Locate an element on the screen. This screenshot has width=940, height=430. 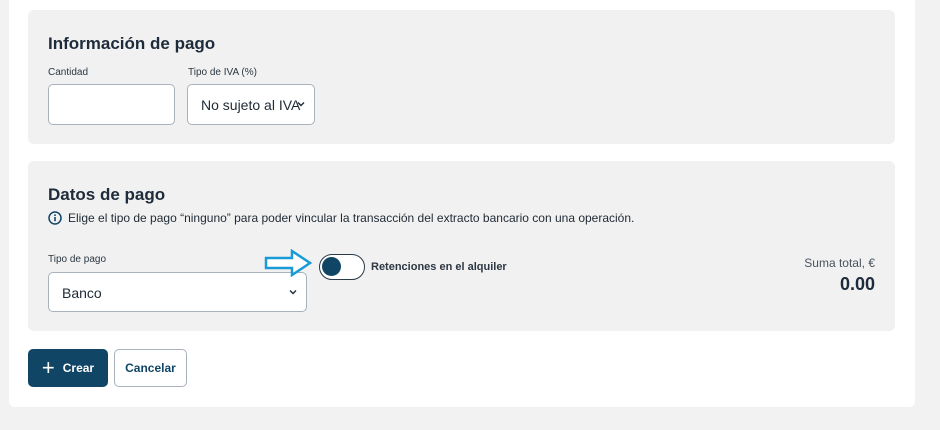
vat-select-value: No sujeto al IVA is located at coordinates (251, 105).